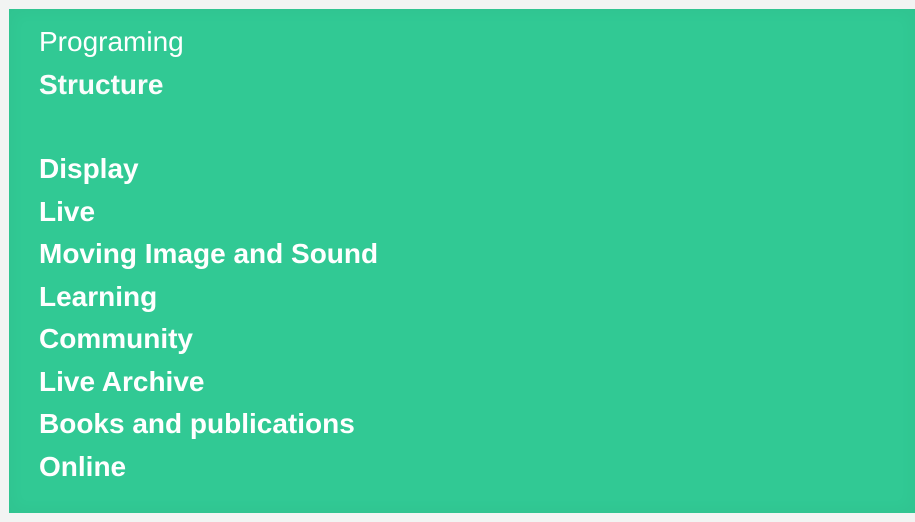 This screenshot has width=915, height=522. What do you see at coordinates (122, 381) in the screenshot?
I see `list-item-live-archive: Live Archive` at bounding box center [122, 381].